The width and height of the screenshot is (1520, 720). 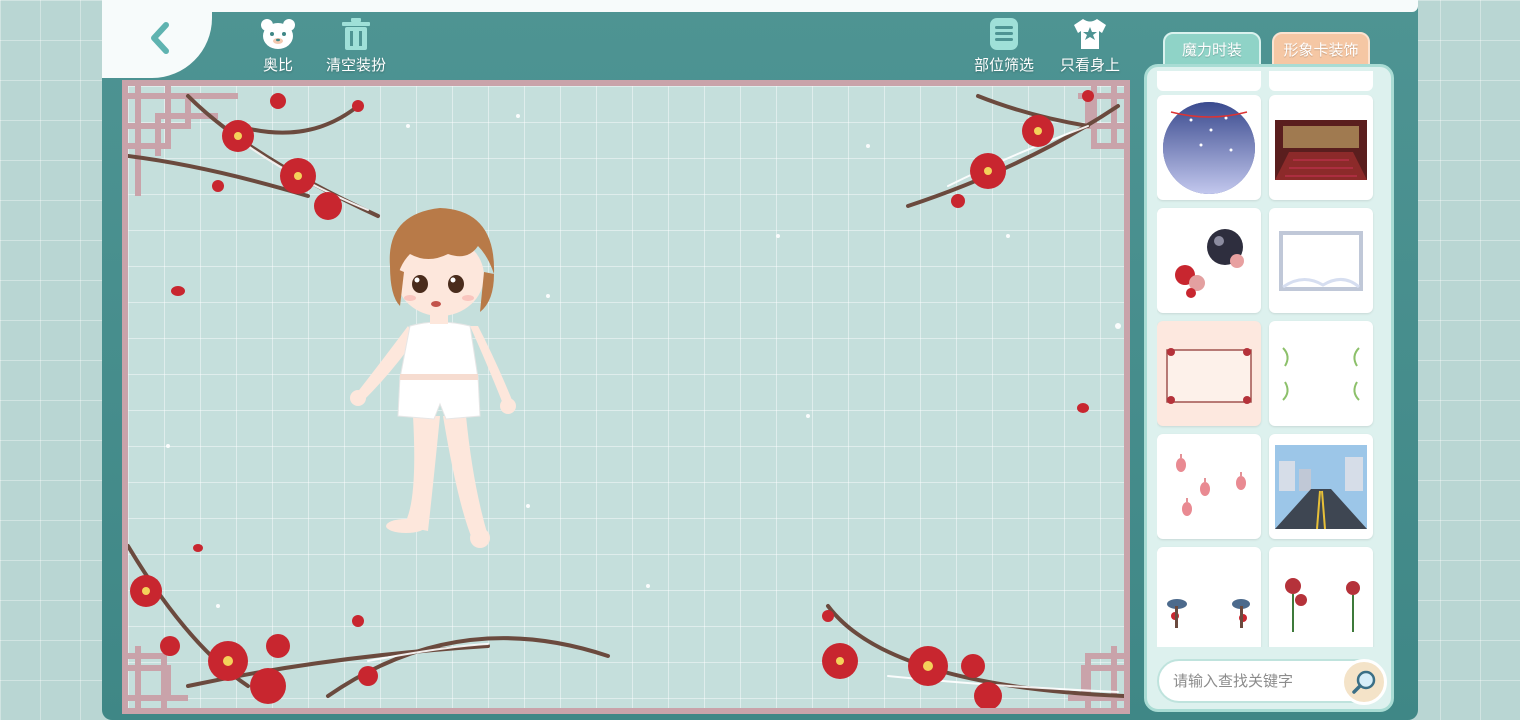 I want to click on item-panel, so click(x=1269, y=388).